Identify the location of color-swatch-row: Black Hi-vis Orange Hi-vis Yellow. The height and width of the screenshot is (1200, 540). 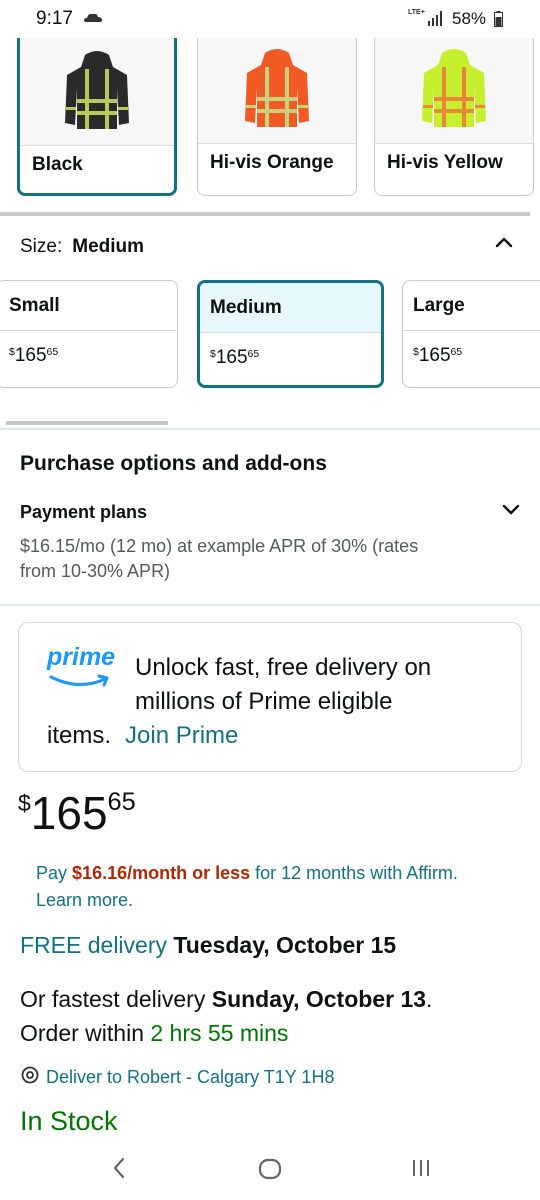
(270, 121).